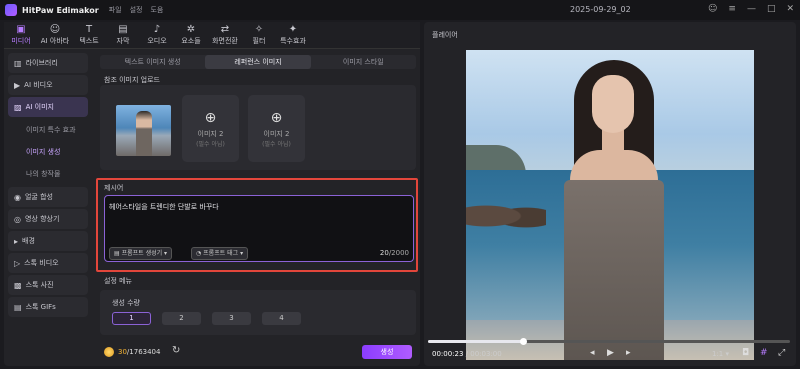 The image size is (800, 369). What do you see at coordinates (156, 10) in the screenshot?
I see `menu-help: 도움` at bounding box center [156, 10].